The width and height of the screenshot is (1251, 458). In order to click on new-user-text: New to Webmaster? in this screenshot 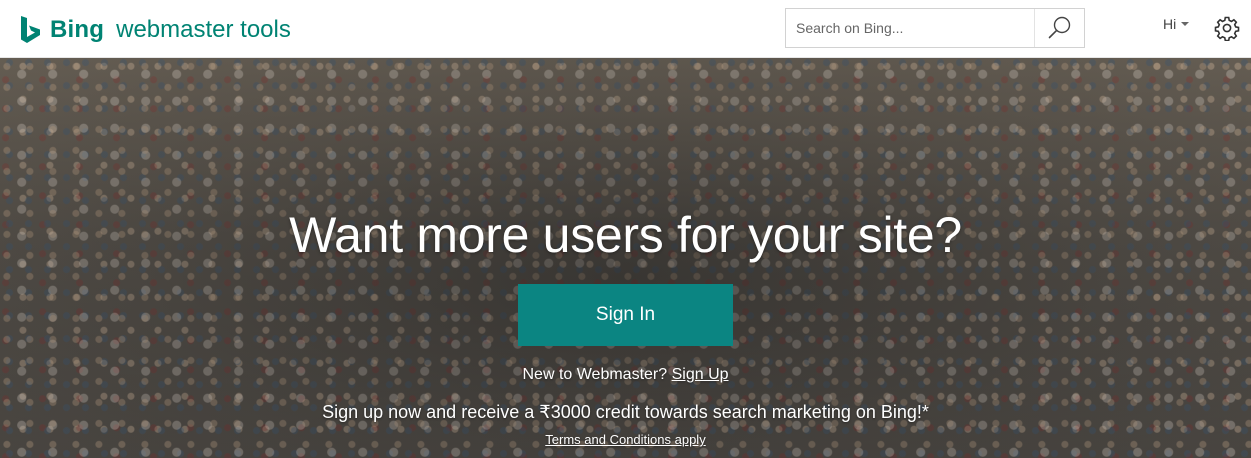, I will do `click(595, 374)`.